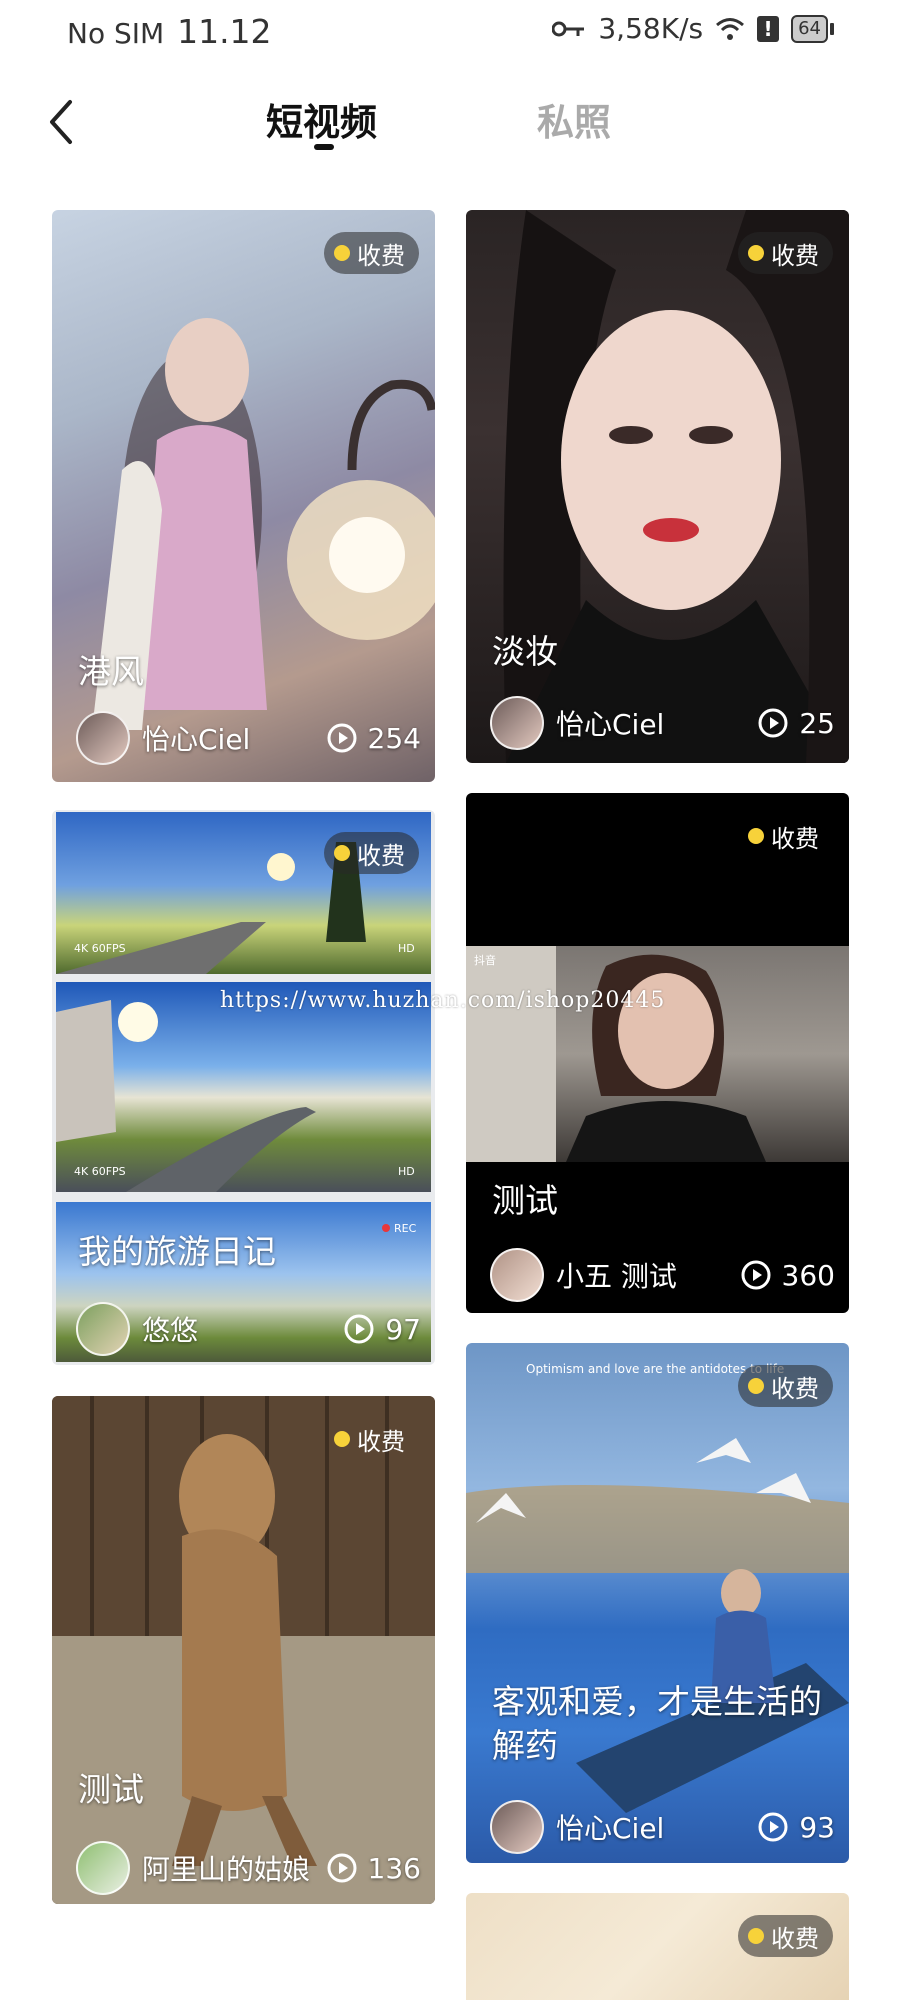  I want to click on wifi-icon, so click(730, 28).